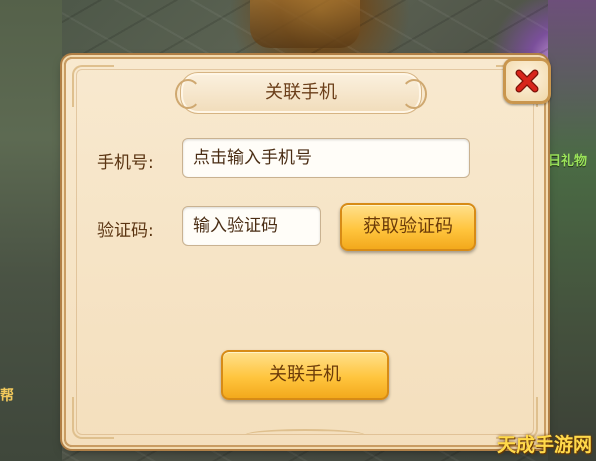 Image resolution: width=596 pixels, height=461 pixels. What do you see at coordinates (305, 24) in the screenshot?
I see `background-building` at bounding box center [305, 24].